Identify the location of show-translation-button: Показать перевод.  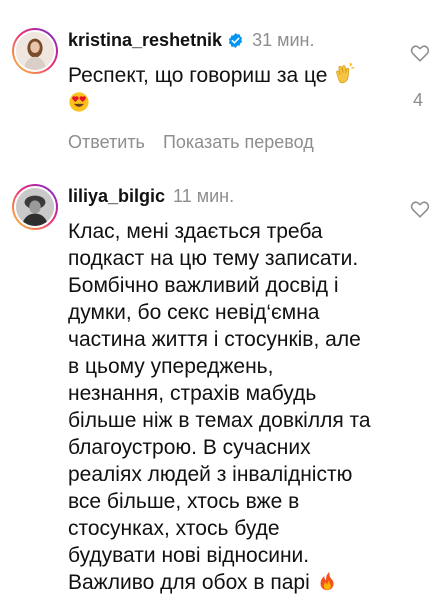
(238, 142).